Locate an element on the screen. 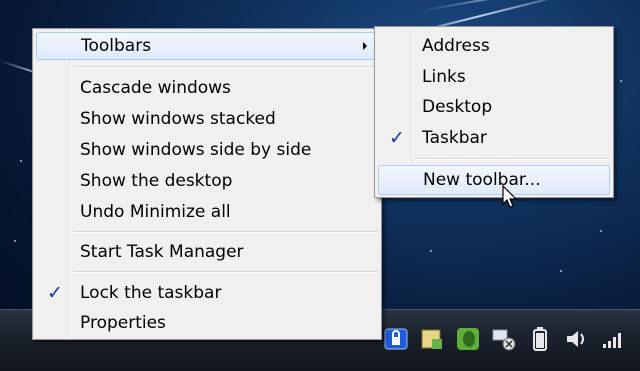 Image resolution: width=640 pixels, height=371 pixels. menu-item-start-task-manager: Start Task Manager is located at coordinates (207, 252).